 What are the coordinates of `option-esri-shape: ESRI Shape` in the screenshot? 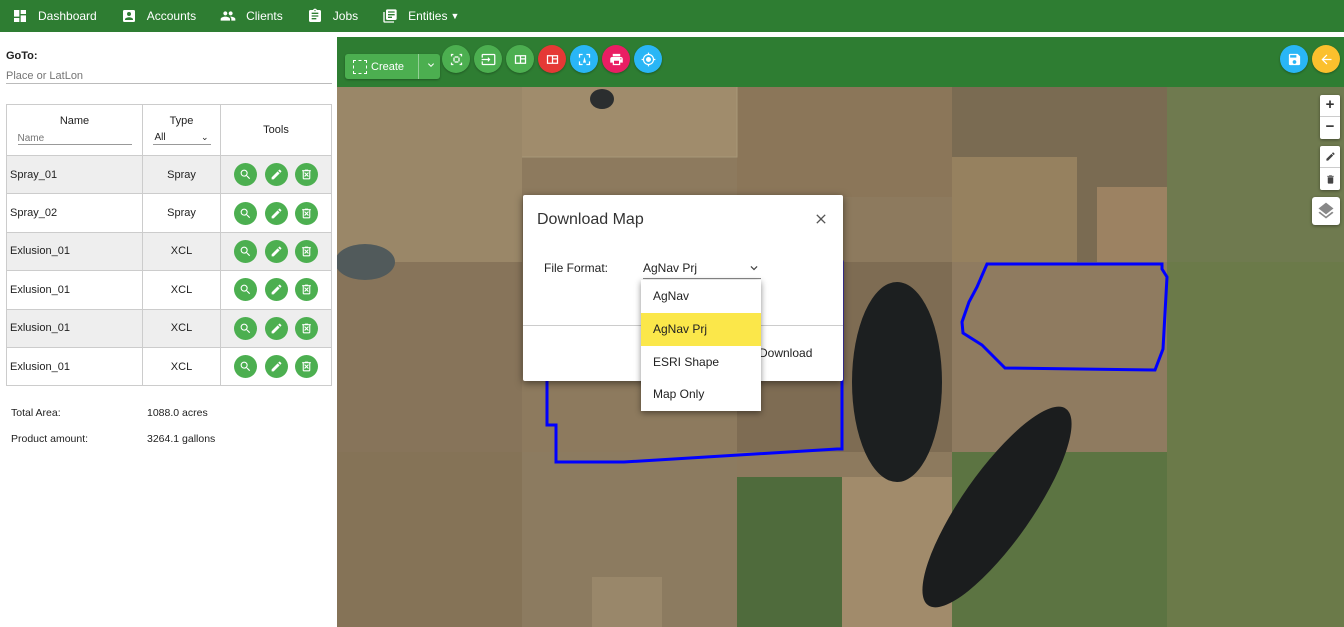 It's located at (701, 362).